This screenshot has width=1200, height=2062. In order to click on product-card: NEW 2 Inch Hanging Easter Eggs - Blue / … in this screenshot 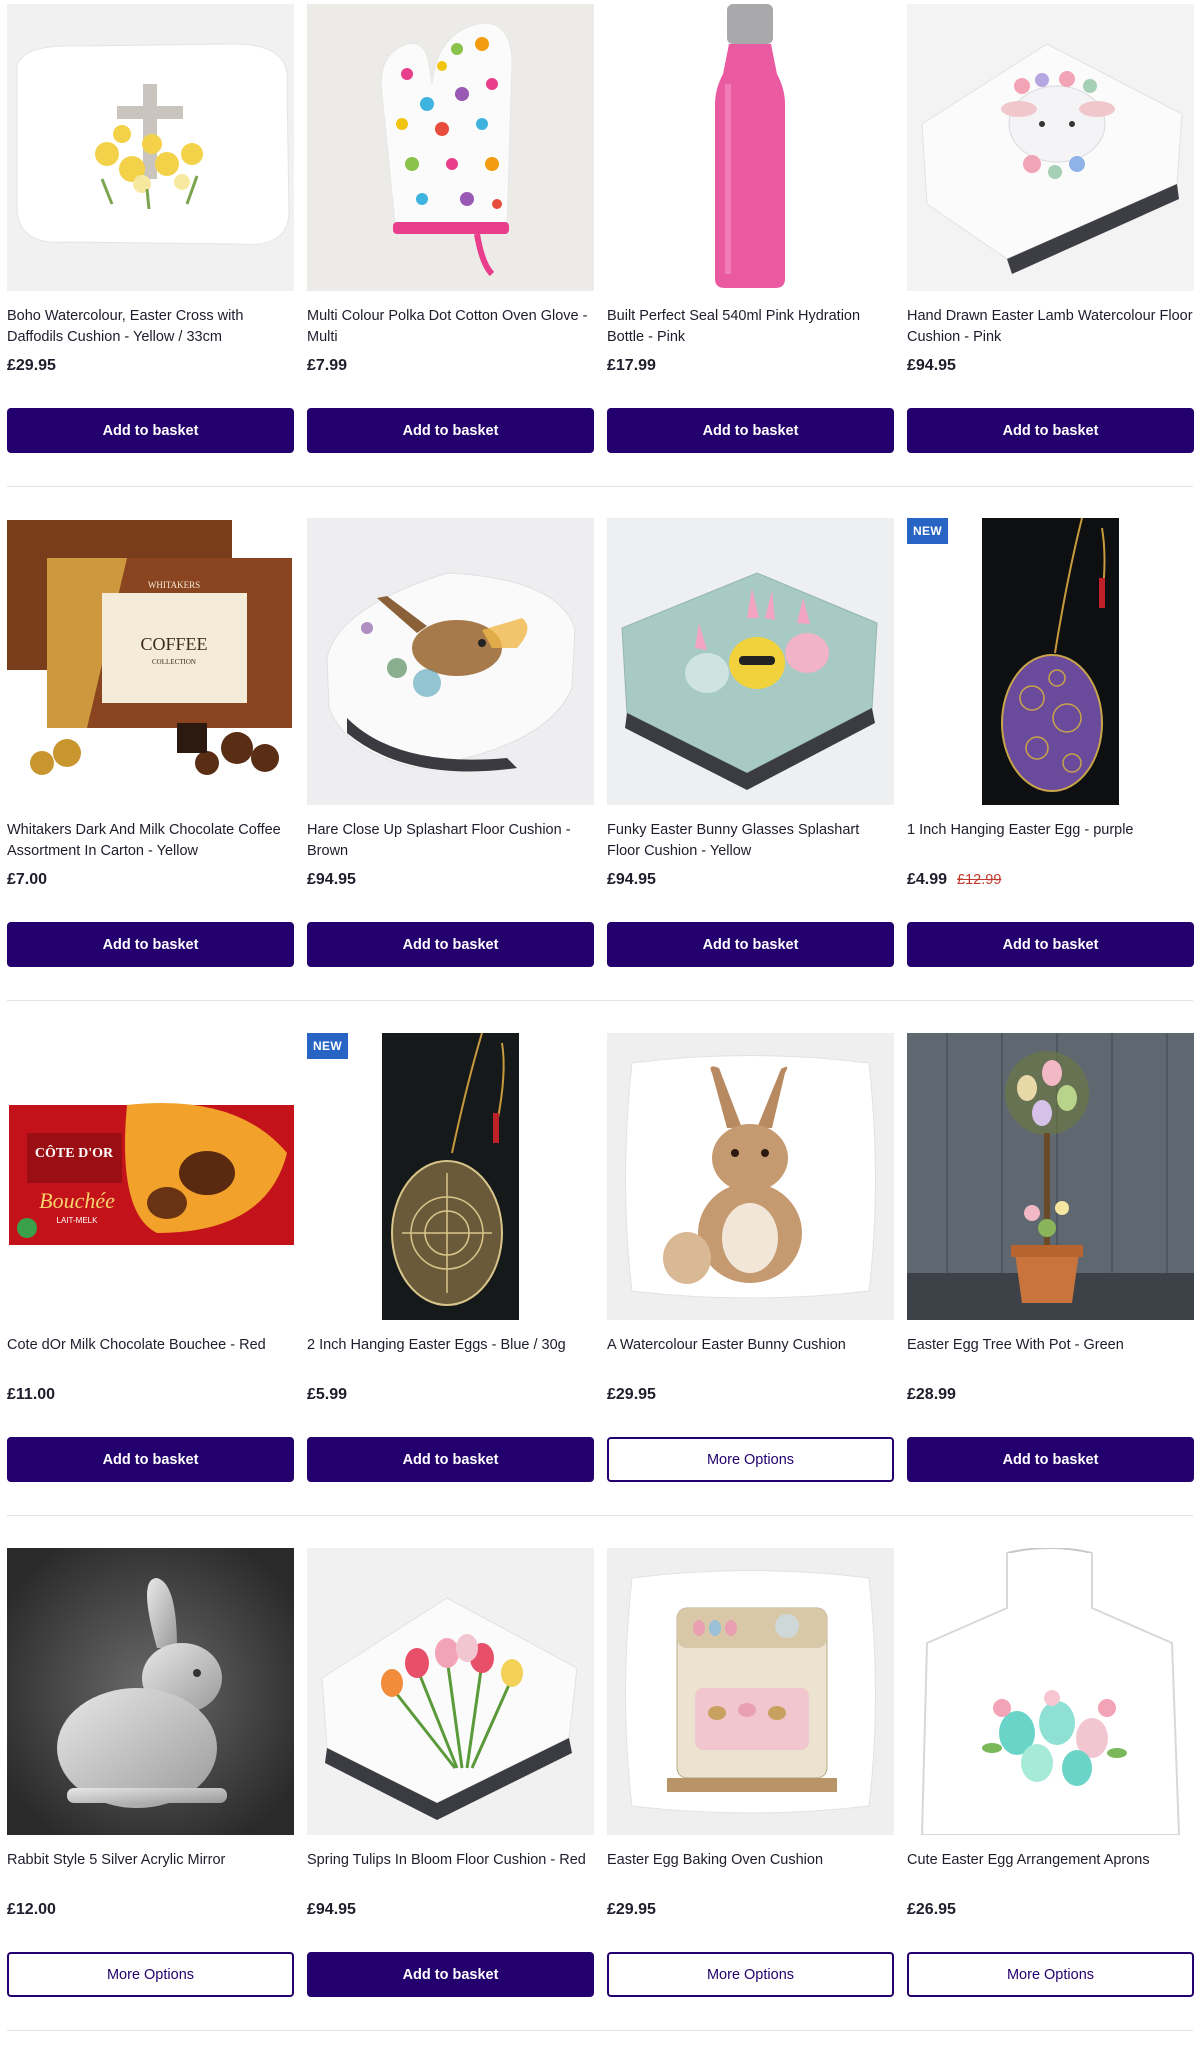, I will do `click(450, 1290)`.